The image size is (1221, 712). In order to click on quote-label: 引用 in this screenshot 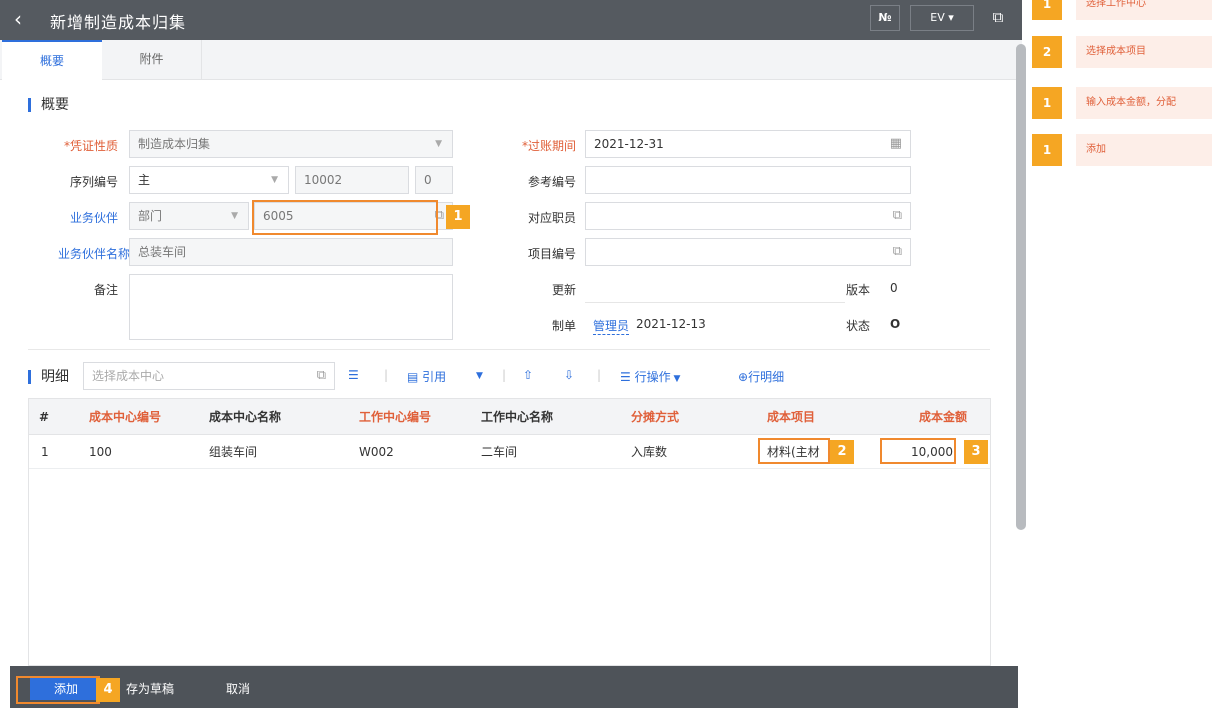, I will do `click(434, 377)`.